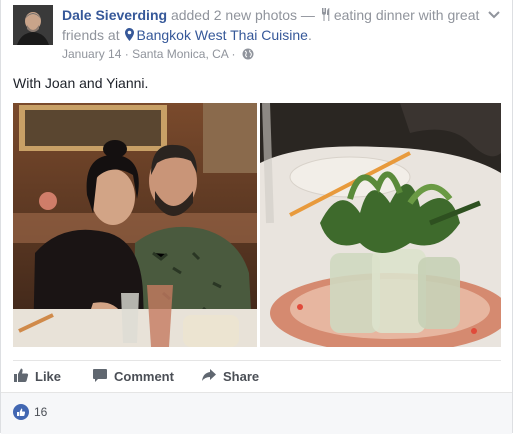 This screenshot has width=513, height=434. I want to click on reaction-count: 16, so click(40, 412).